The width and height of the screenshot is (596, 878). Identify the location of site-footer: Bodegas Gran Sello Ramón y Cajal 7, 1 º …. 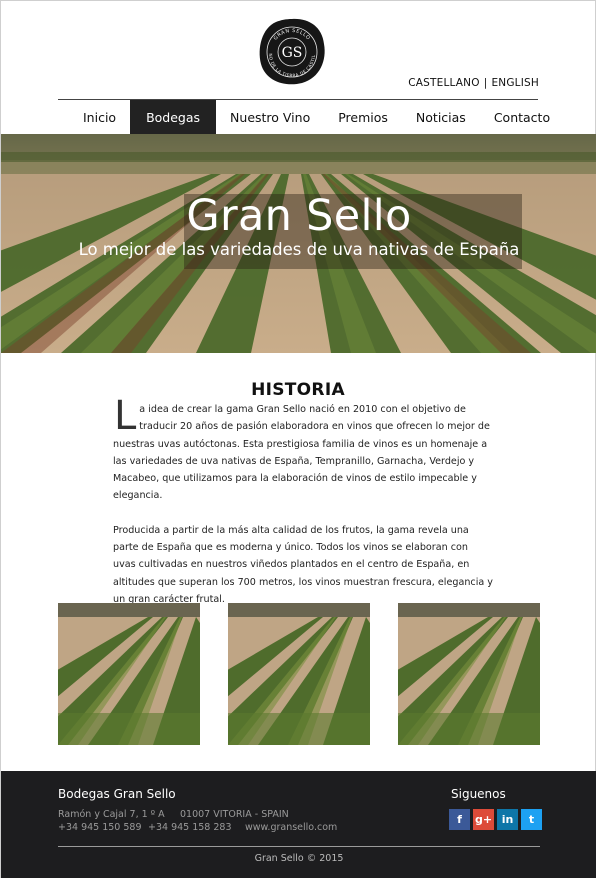
(298, 824).